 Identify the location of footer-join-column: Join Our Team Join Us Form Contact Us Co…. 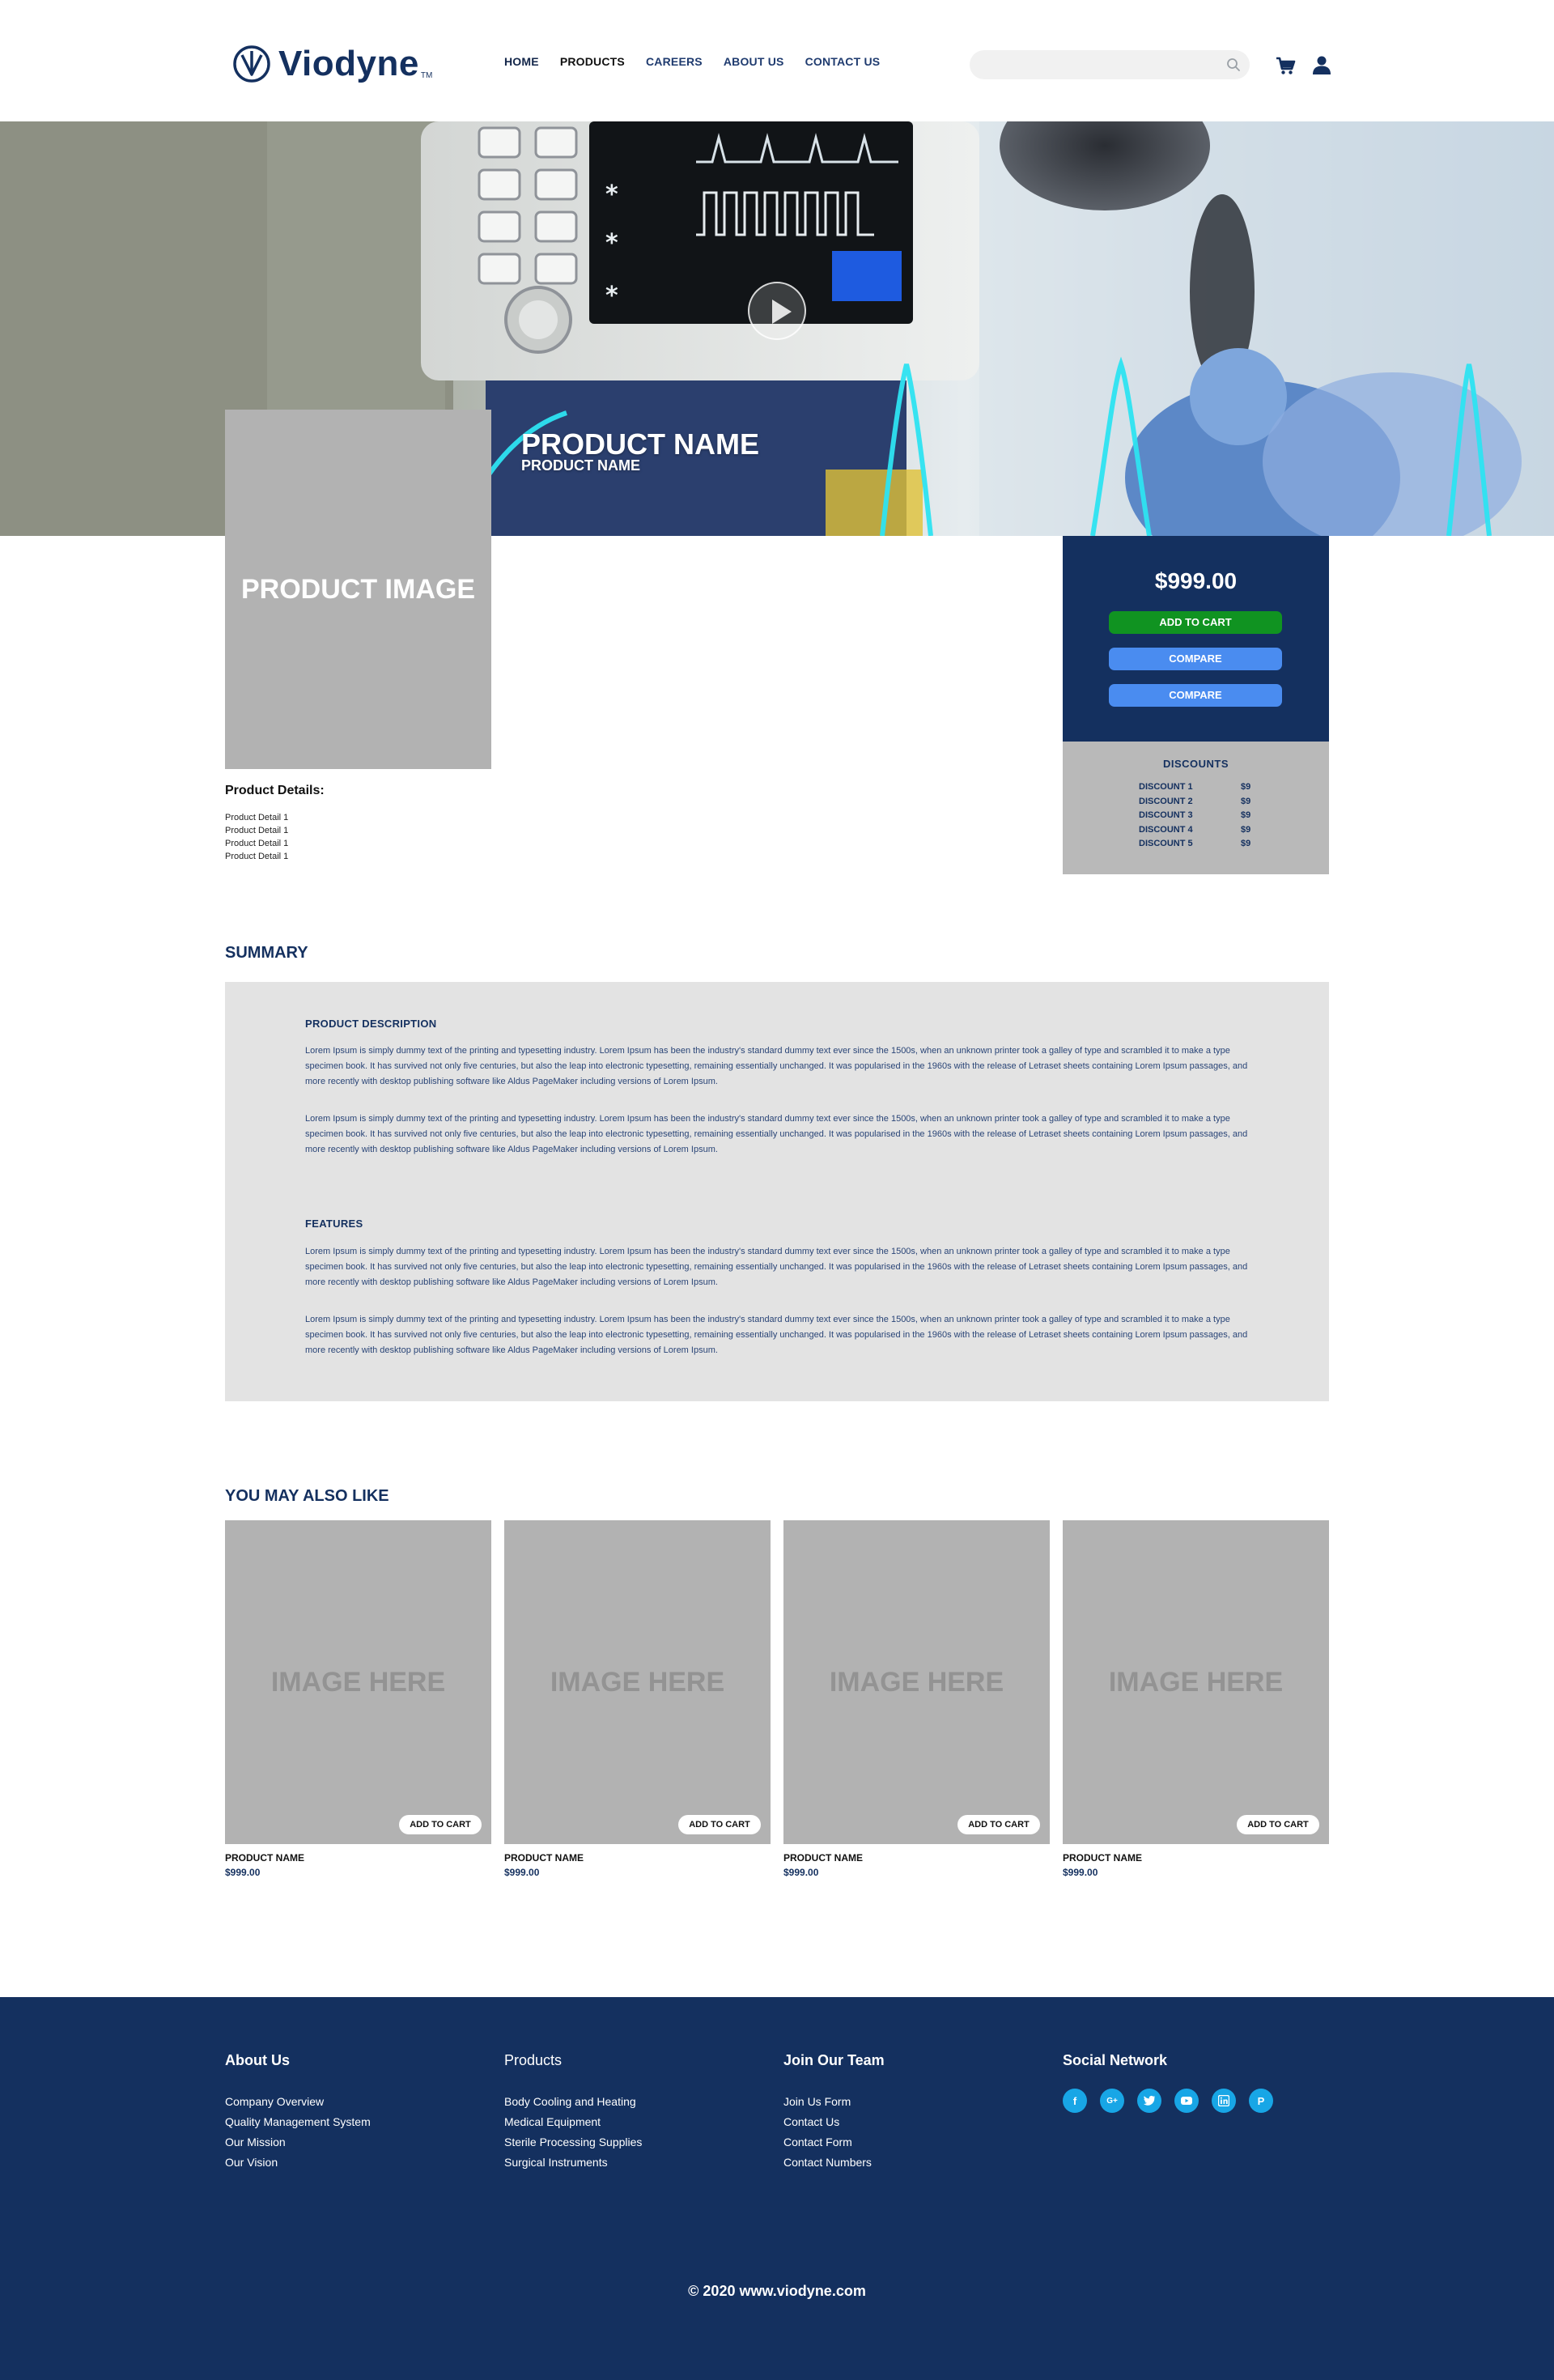
(834, 2112).